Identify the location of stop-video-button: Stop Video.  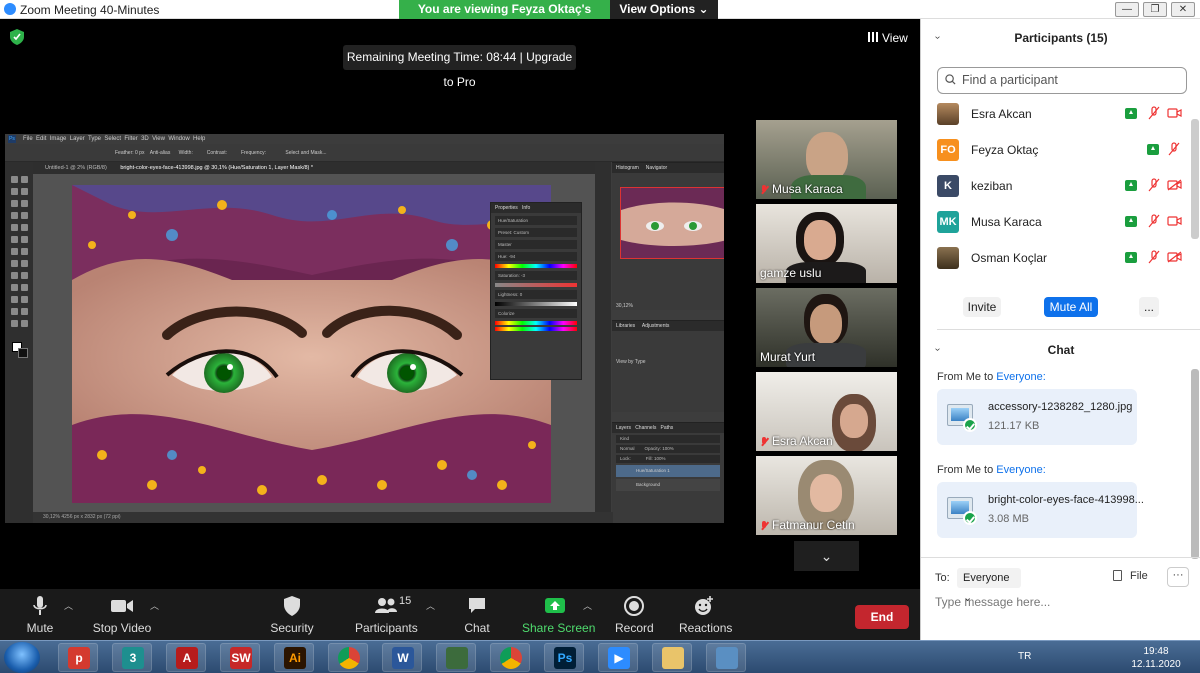
(122, 614).